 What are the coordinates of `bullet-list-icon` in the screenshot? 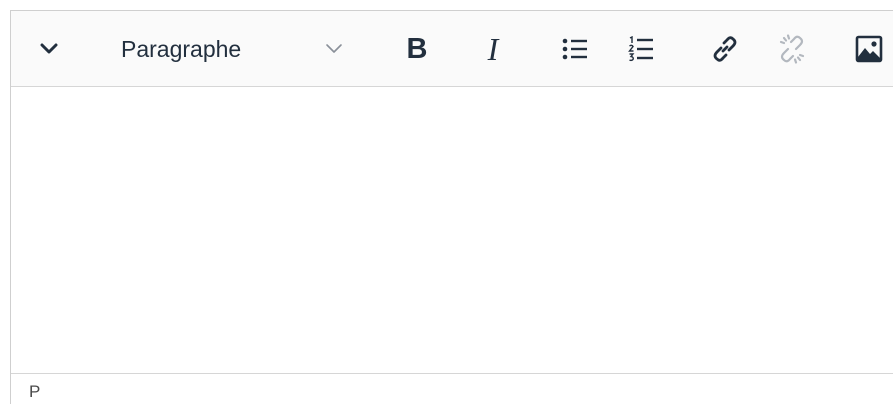 It's located at (575, 49).